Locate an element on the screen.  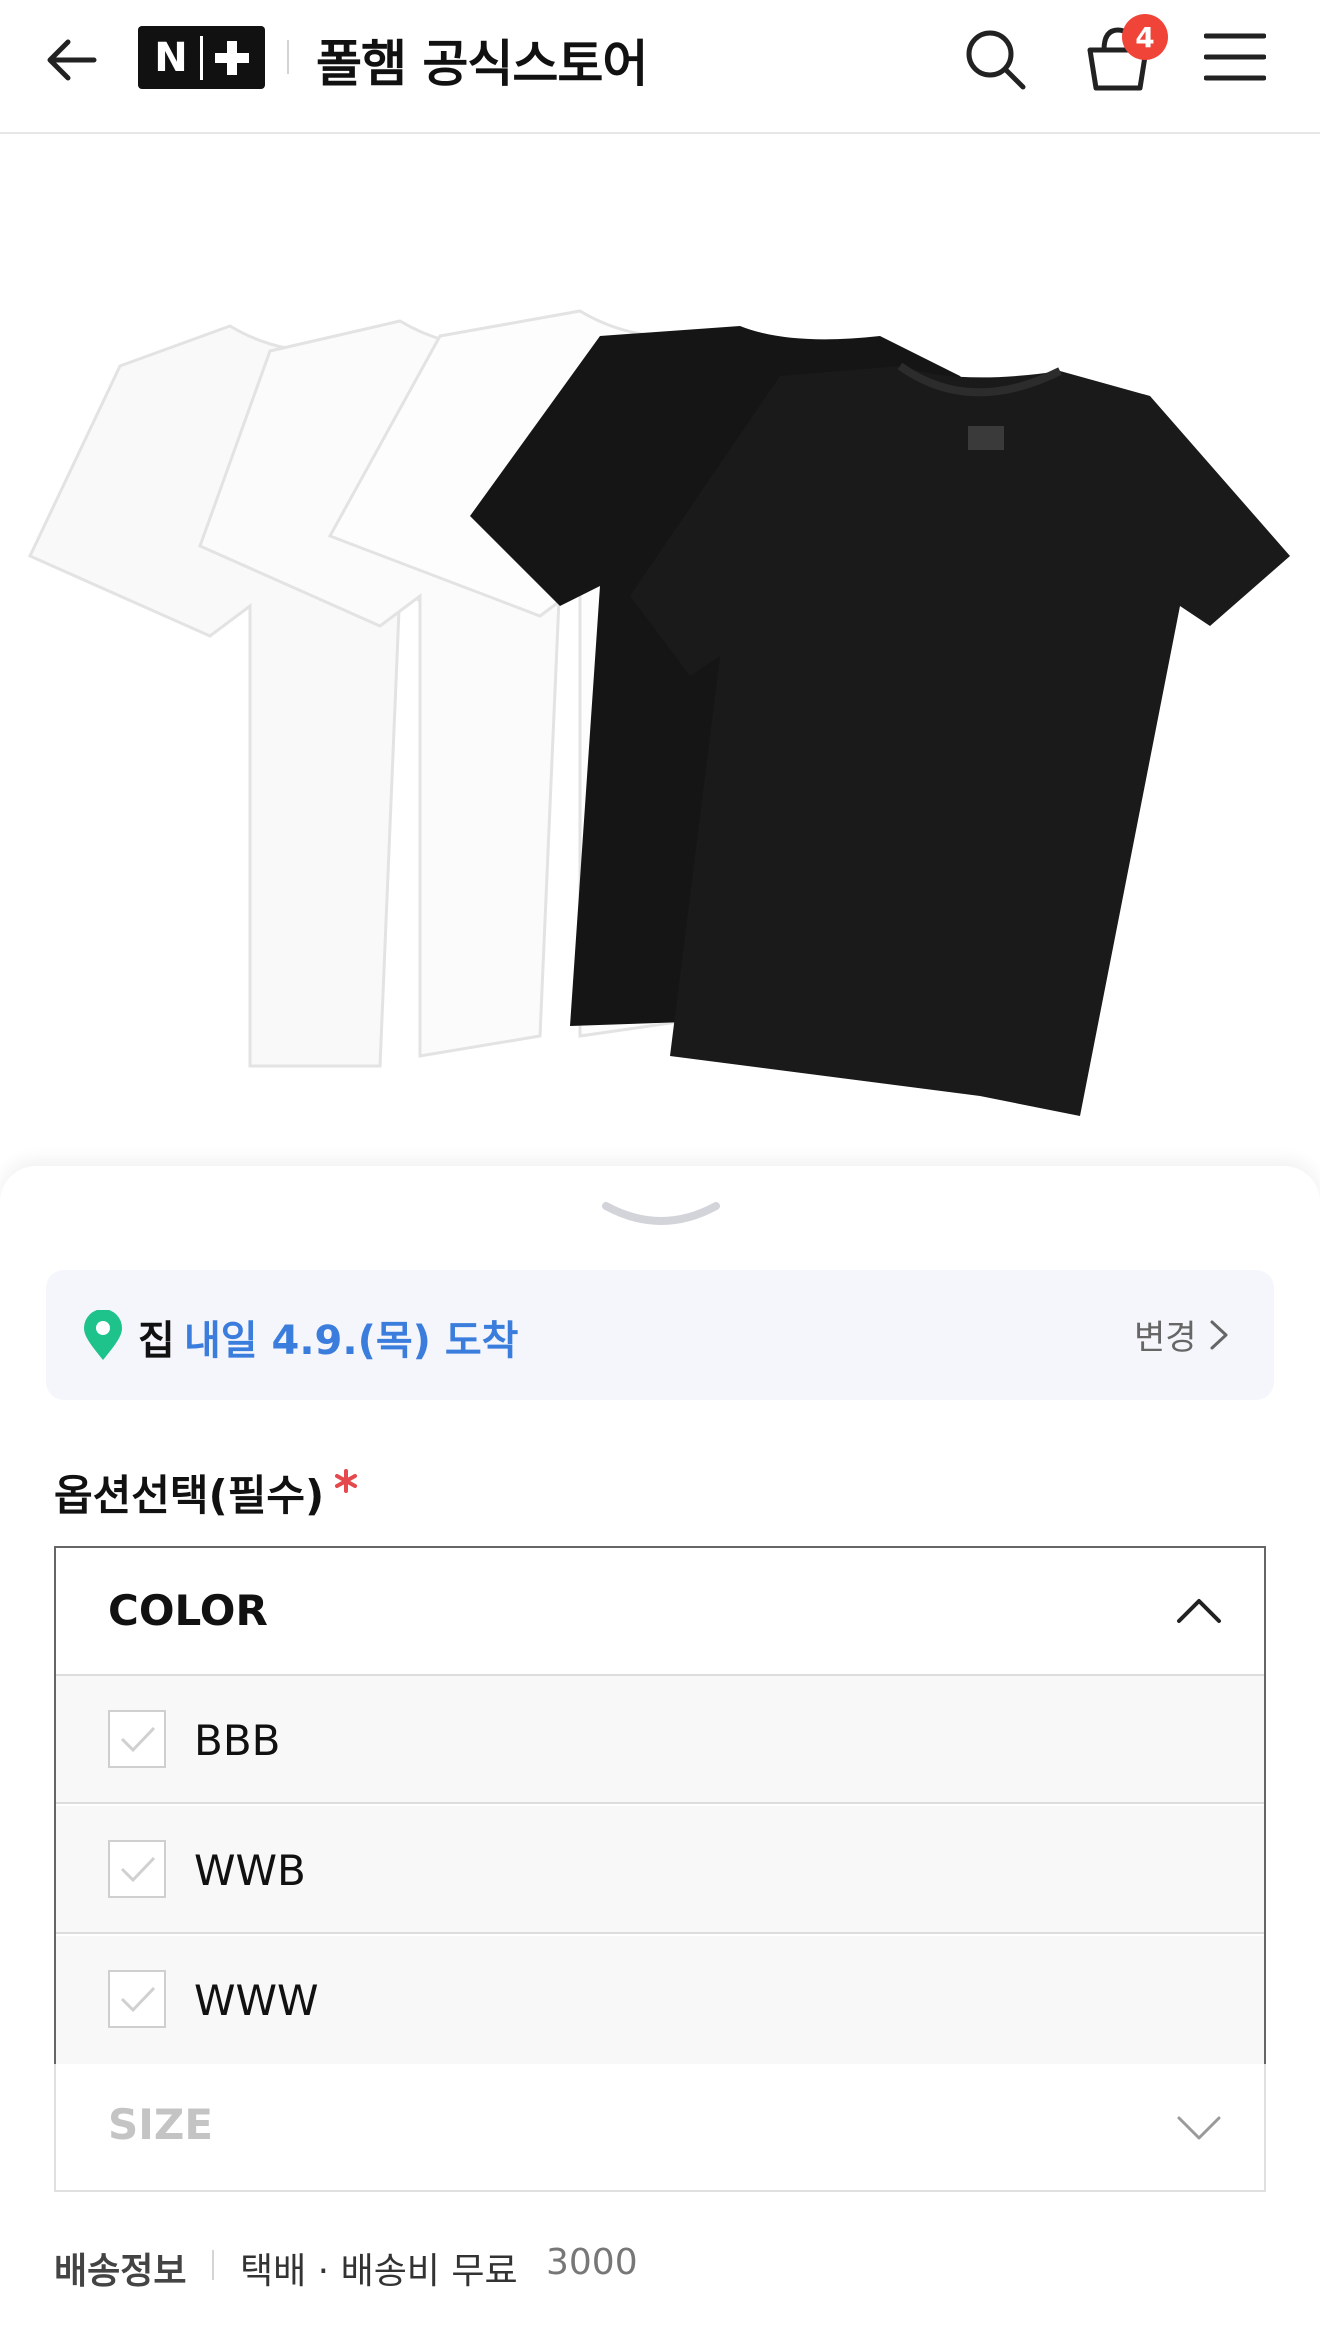
shipping-divider is located at coordinates (213, 2265).